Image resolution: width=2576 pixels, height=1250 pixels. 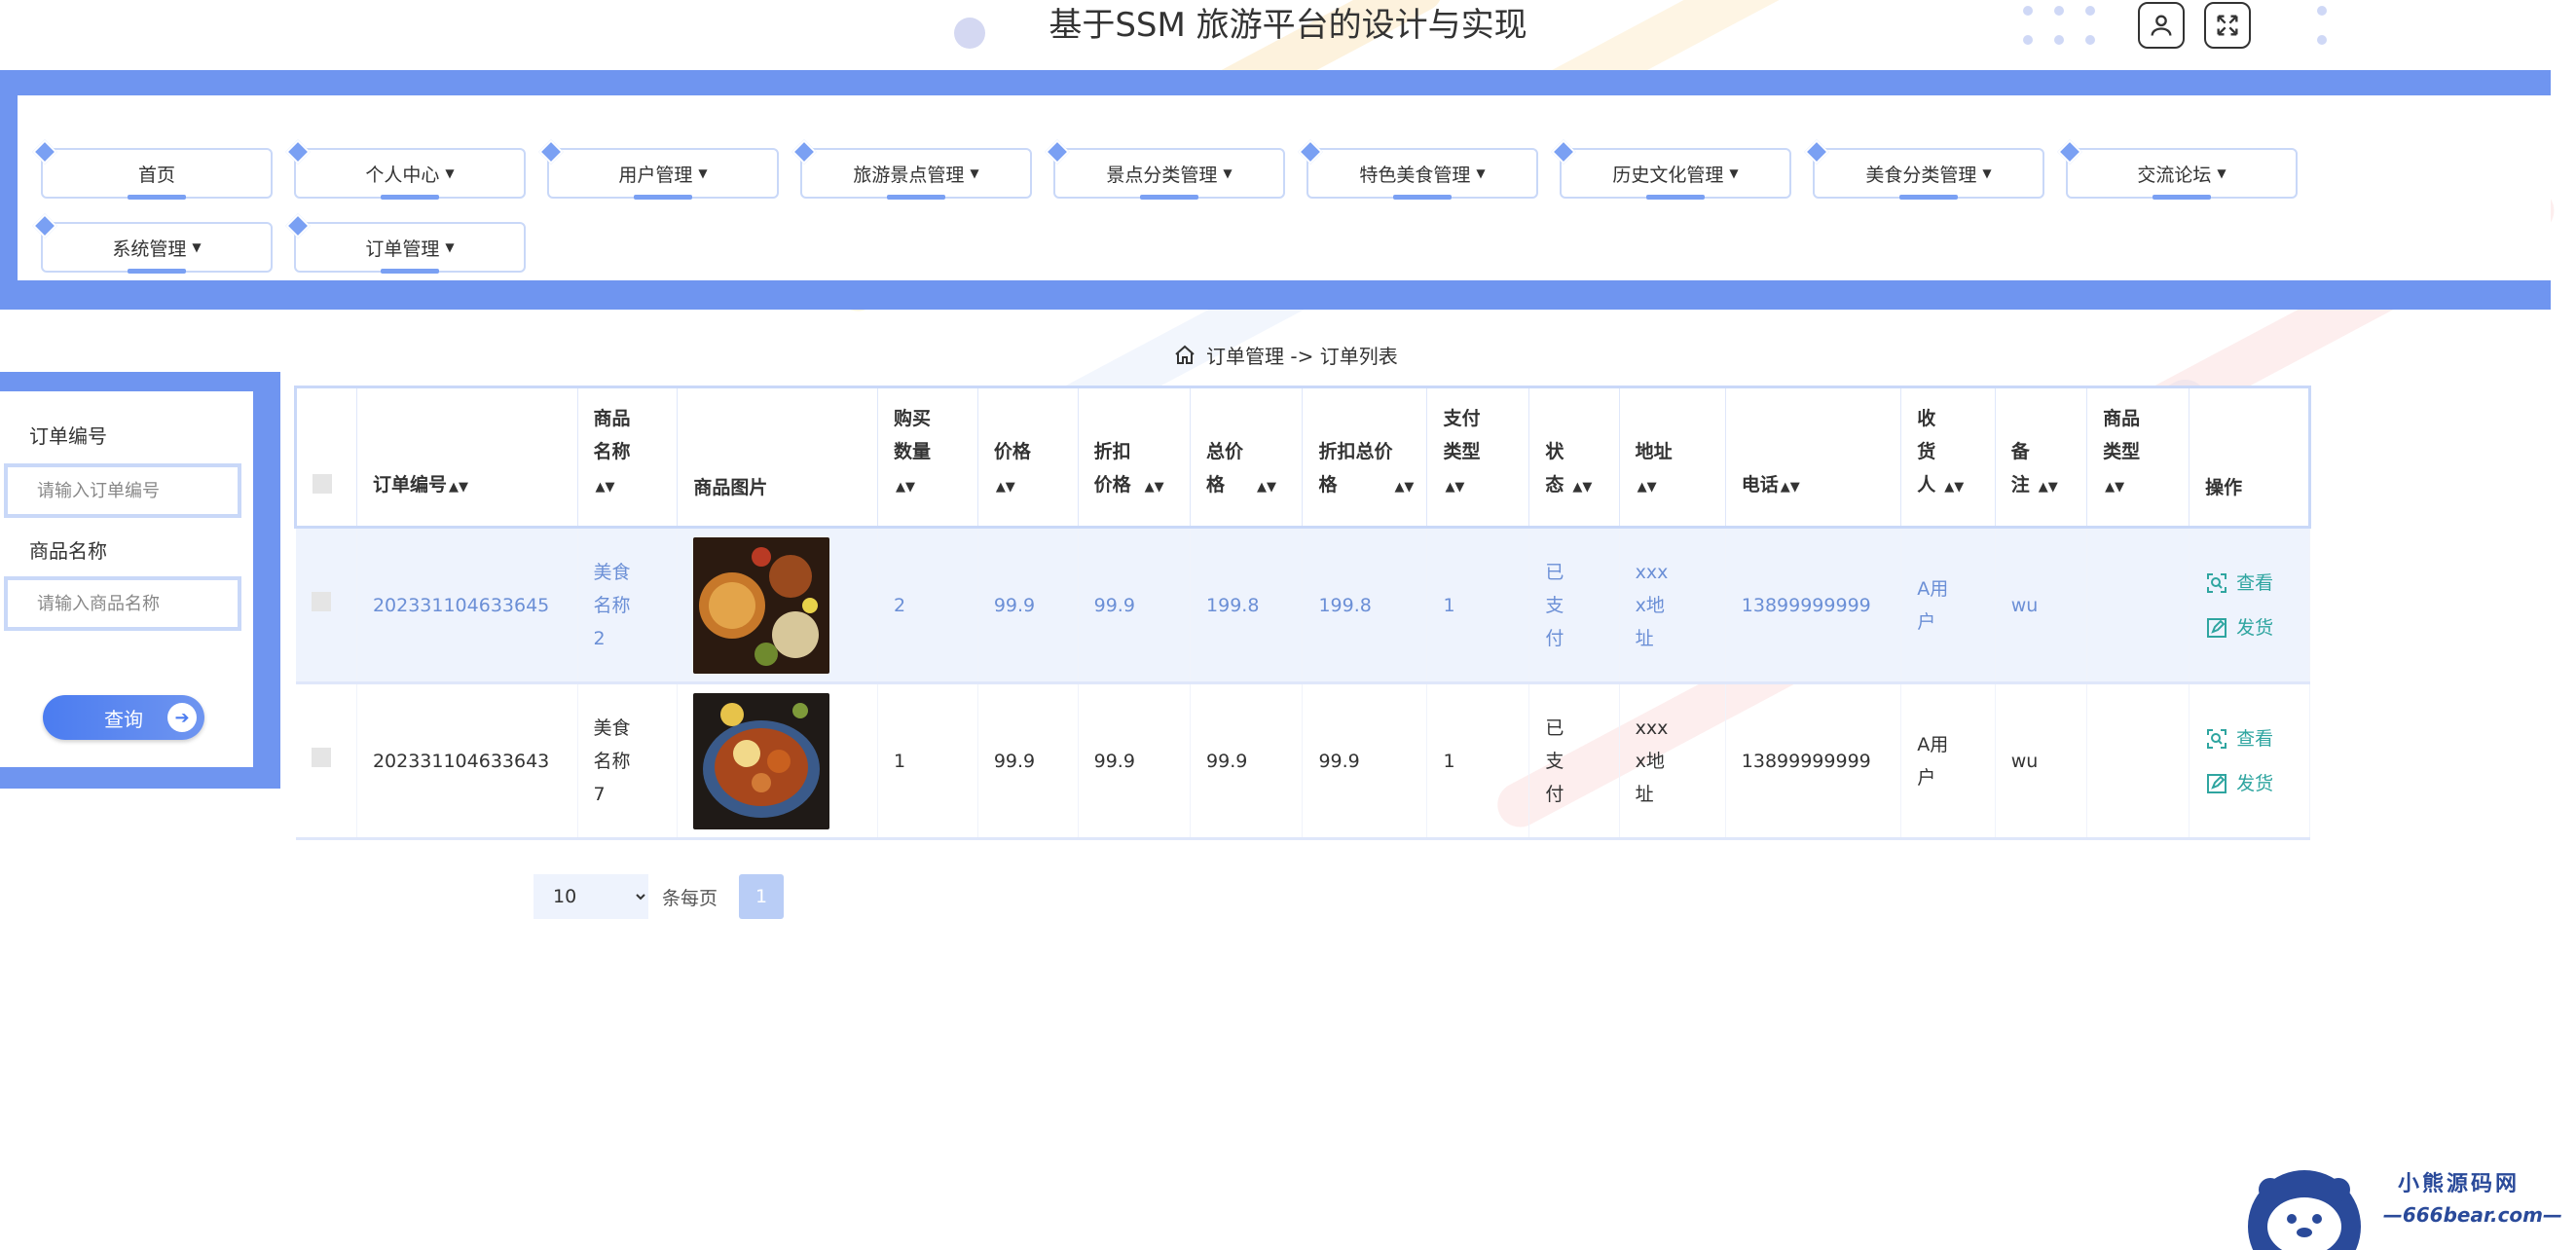 I want to click on order-no: 202331104633645, so click(x=467, y=605).